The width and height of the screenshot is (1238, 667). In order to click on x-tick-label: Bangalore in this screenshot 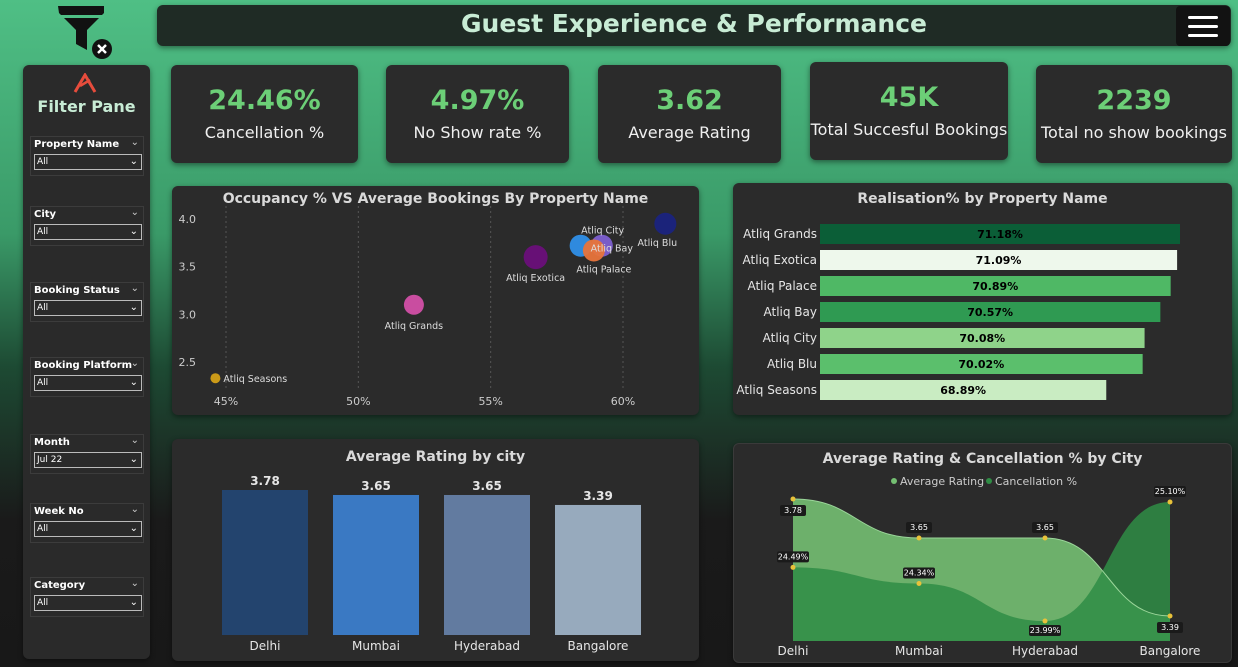, I will do `click(598, 646)`.